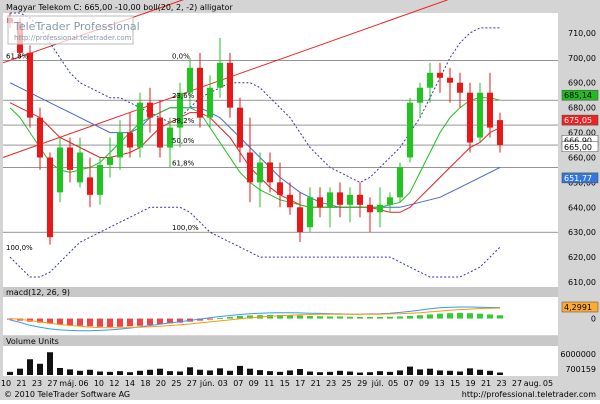  What do you see at coordinates (440, 383) in the screenshot?
I see `date-tick-label: 13` at bounding box center [440, 383].